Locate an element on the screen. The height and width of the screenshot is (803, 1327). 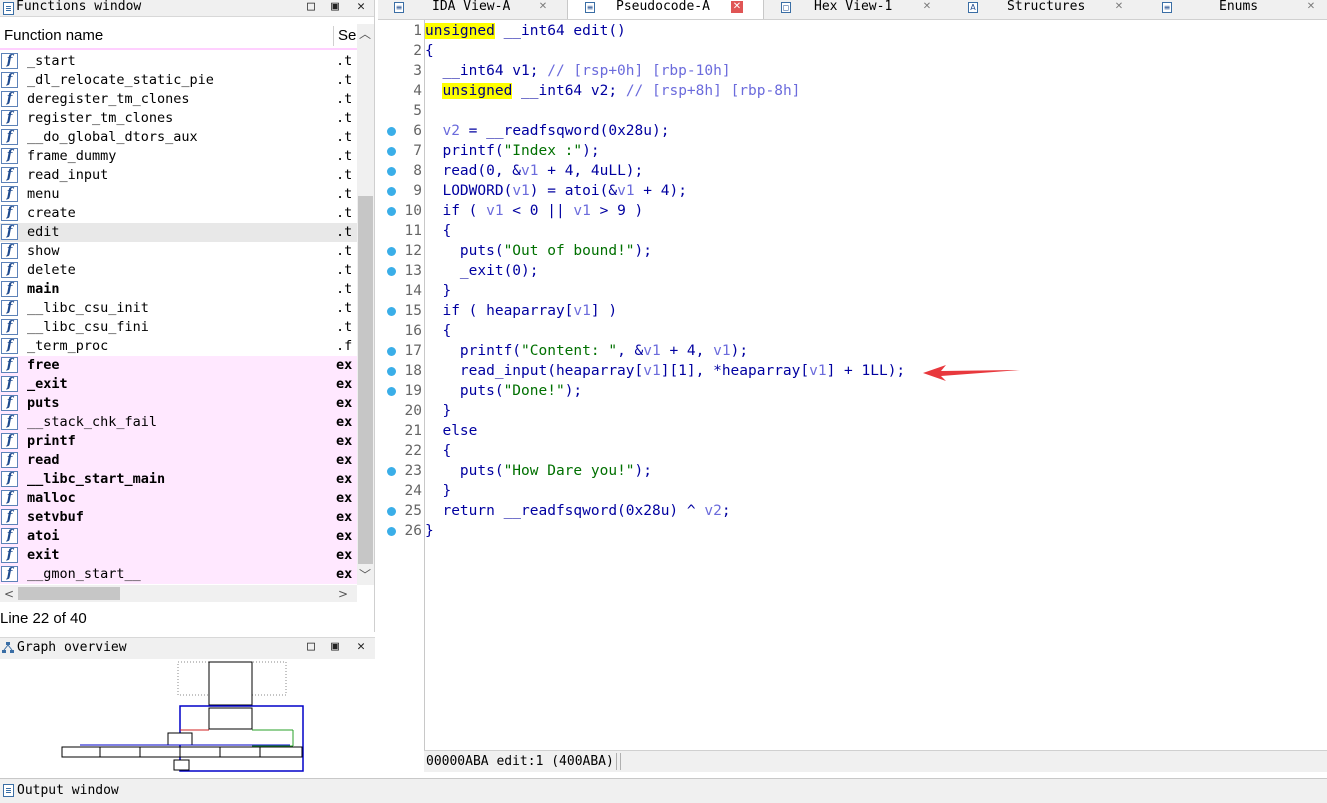
scroll-left-arrow-icon: < is located at coordinates (9, 594).